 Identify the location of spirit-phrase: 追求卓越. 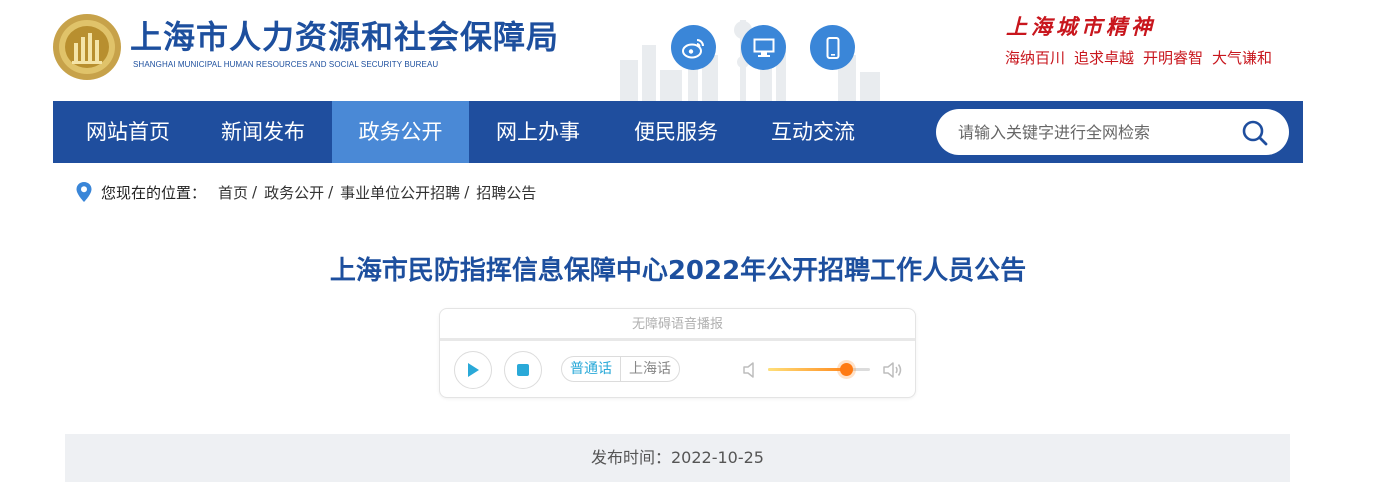
(1104, 58).